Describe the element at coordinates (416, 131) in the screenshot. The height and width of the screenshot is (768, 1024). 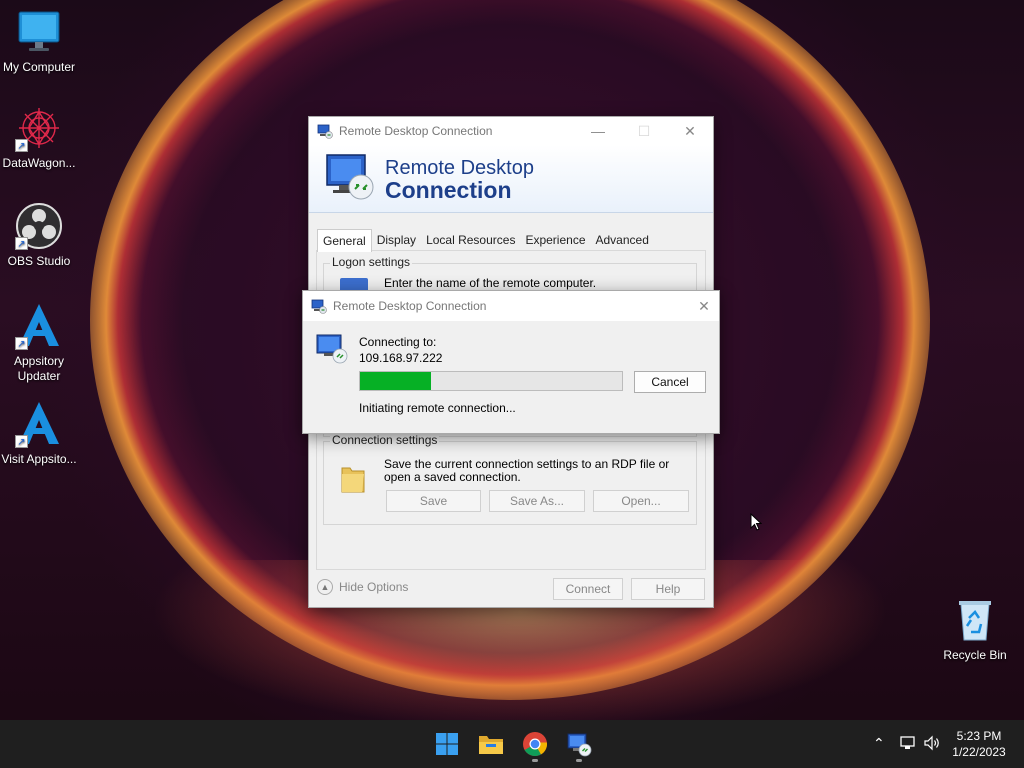
I see `window-title: Remote Desktop Connection` at that location.